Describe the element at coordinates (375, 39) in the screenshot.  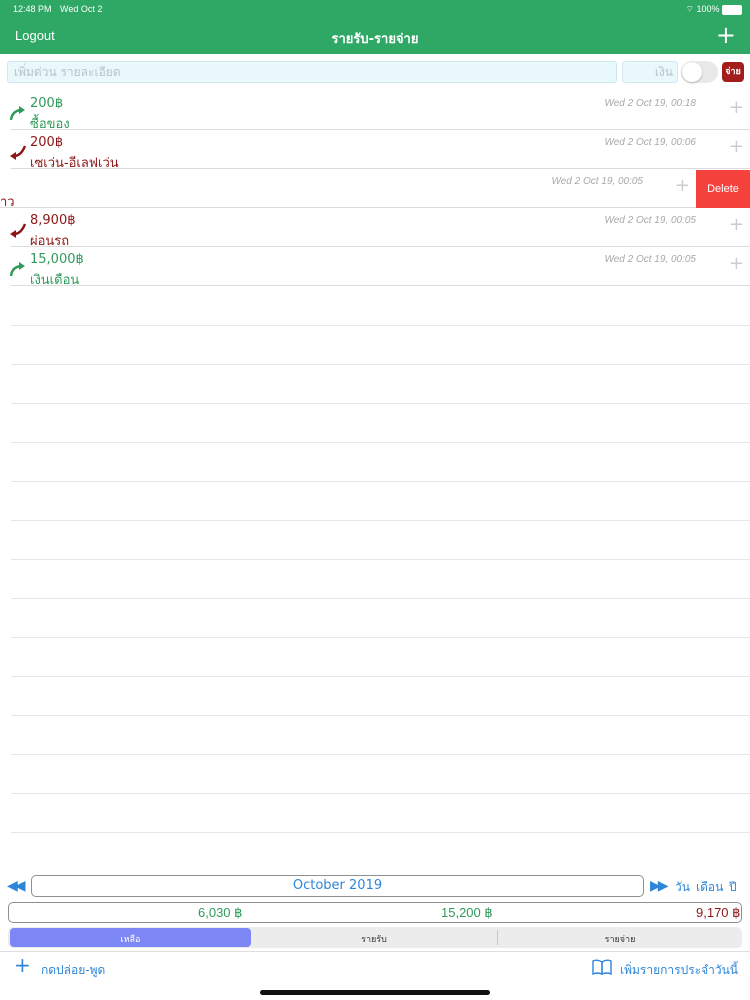
I see `page-title: รายรับ-รายจ่าย` at that location.